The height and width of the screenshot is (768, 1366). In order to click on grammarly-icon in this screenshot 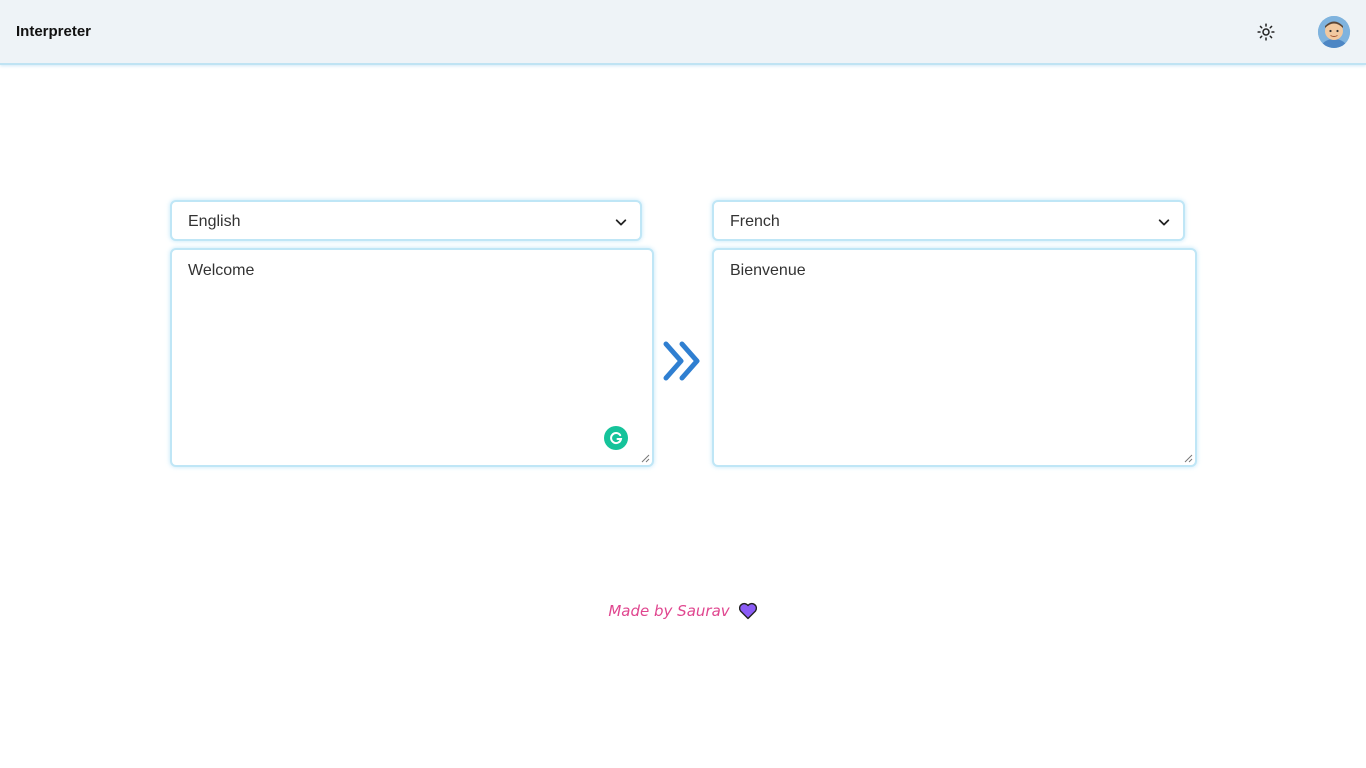, I will do `click(616, 438)`.